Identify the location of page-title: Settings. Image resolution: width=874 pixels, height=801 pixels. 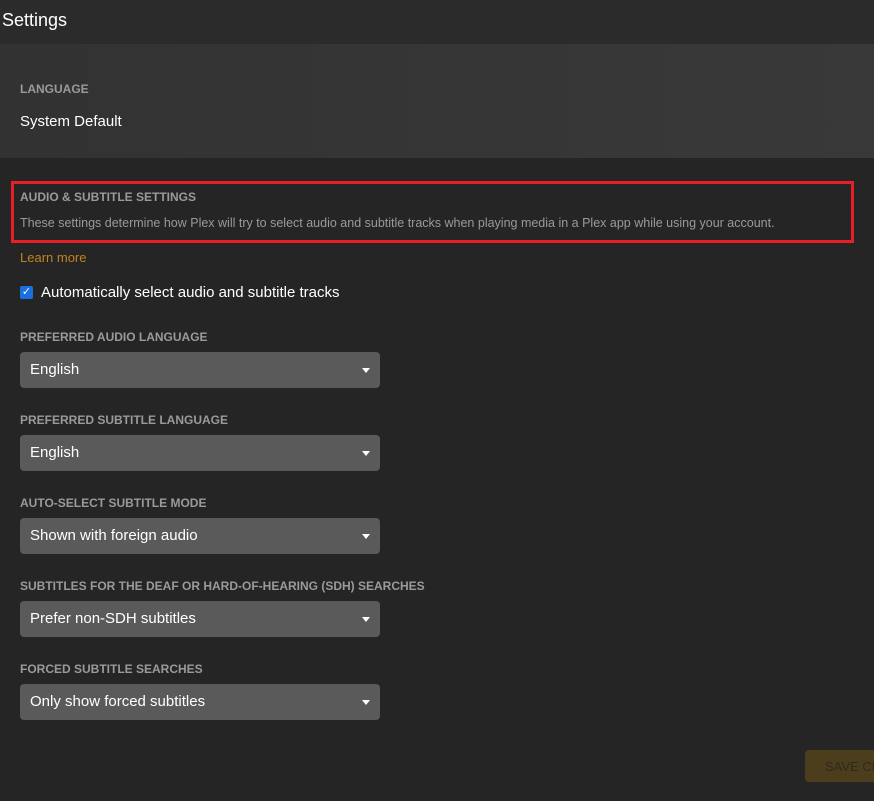
(35, 20).